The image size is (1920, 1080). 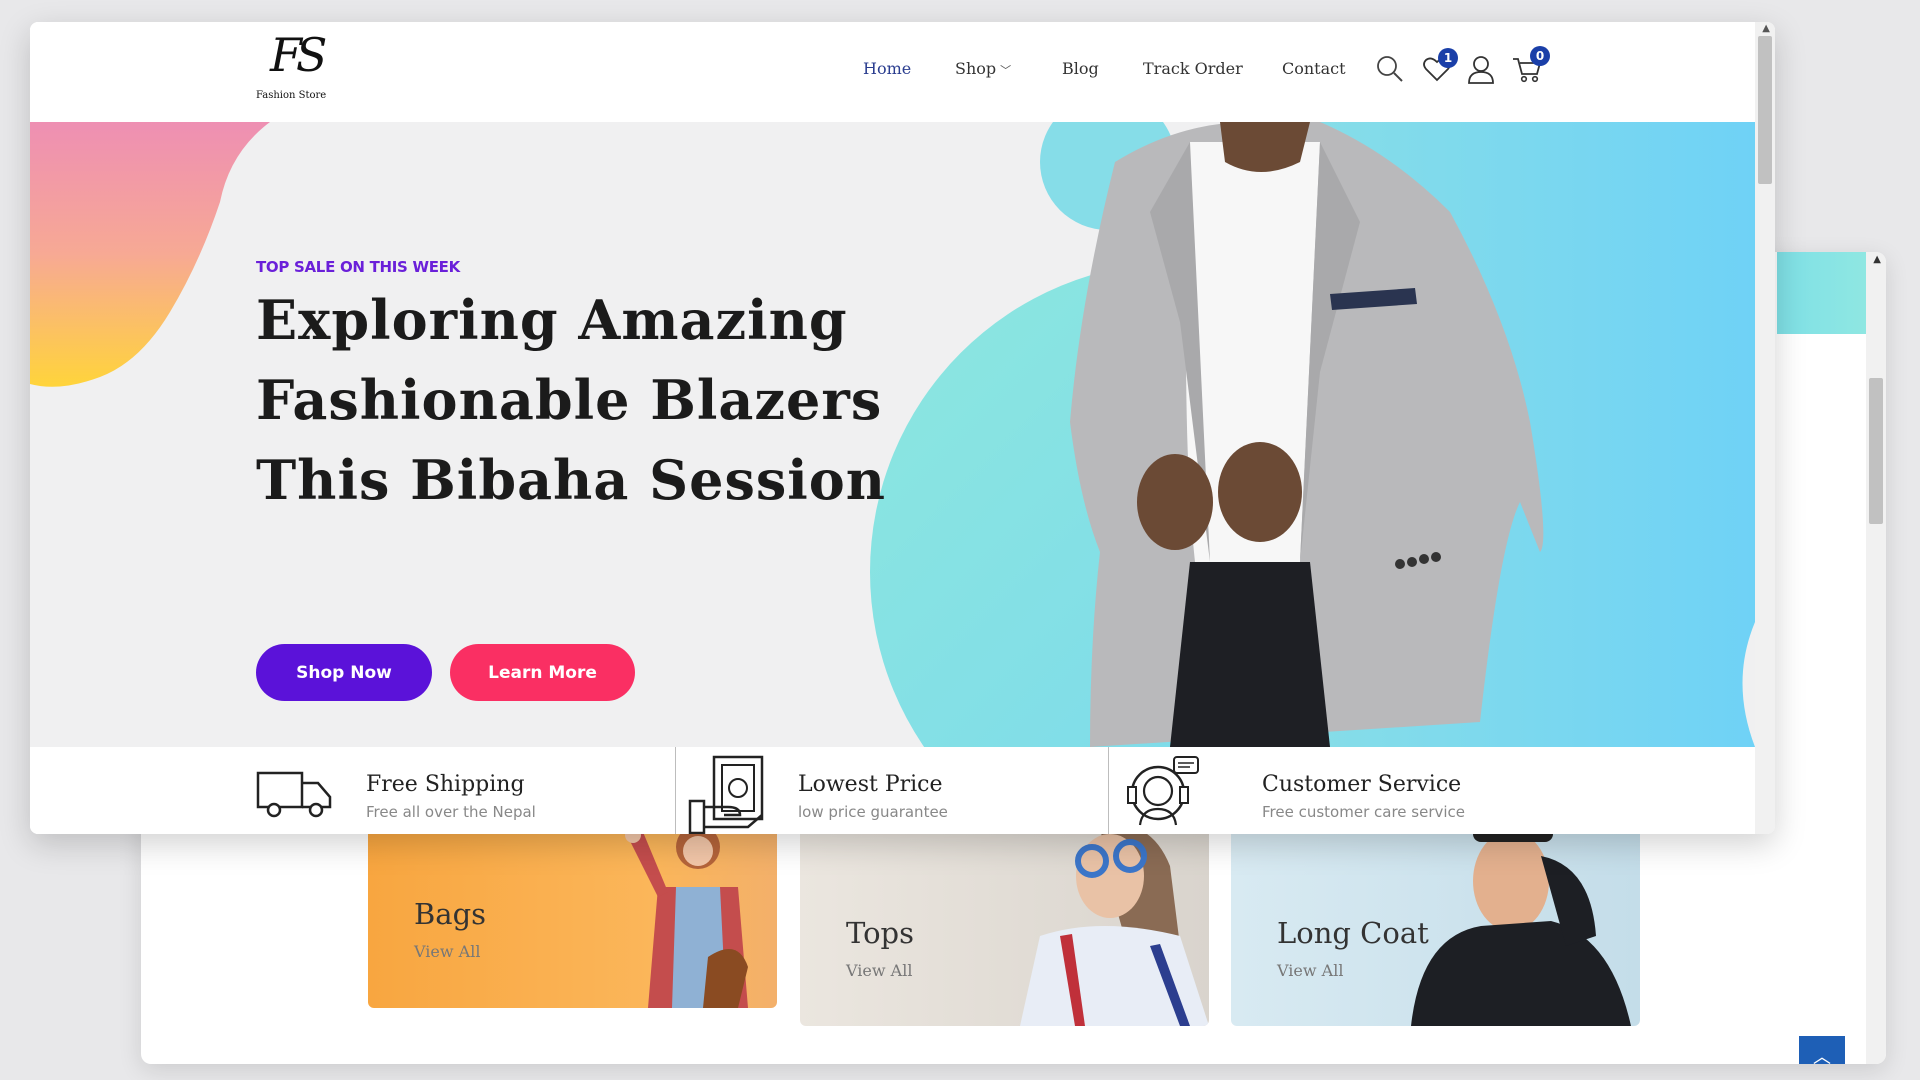 I want to click on nav-shop: Shop ﹀, so click(x=983, y=68).